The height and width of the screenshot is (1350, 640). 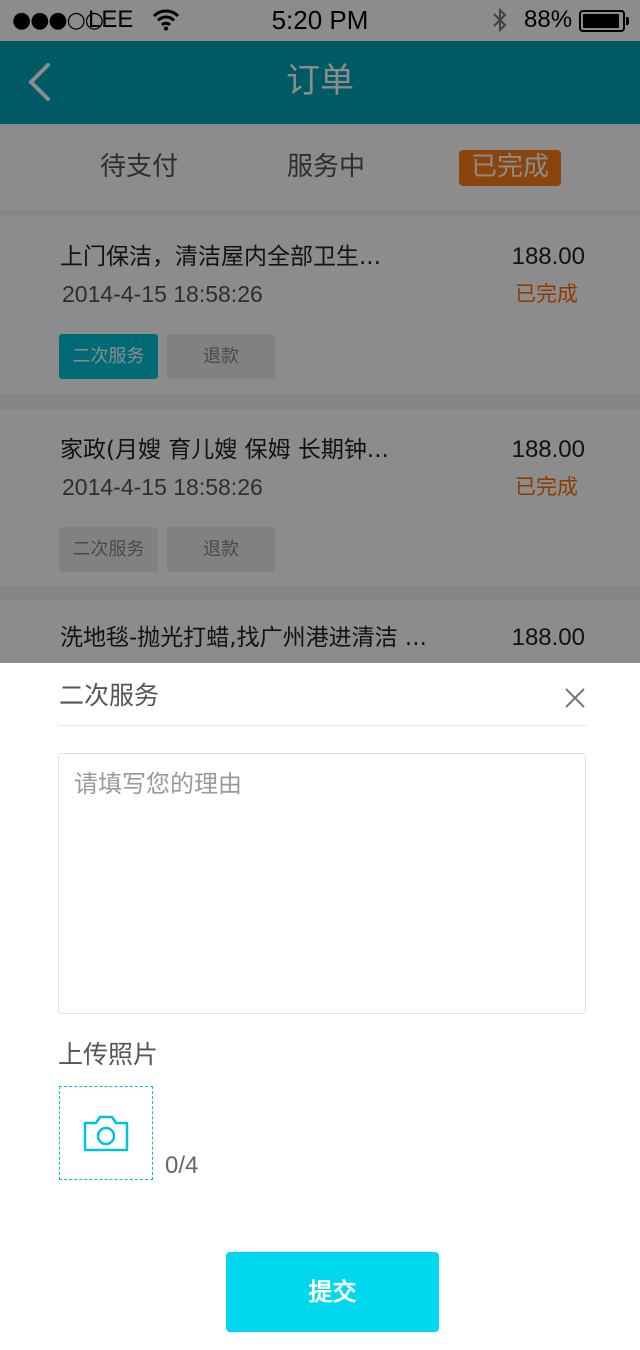 I want to click on camera-icon, so click(x=106, y=1133).